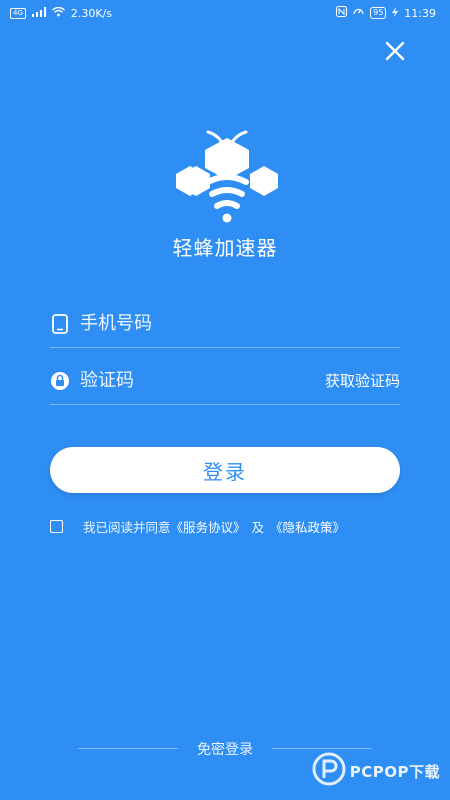 The height and width of the screenshot is (800, 450). Describe the element at coordinates (208, 526) in the screenshot. I see `service-agreement-link: 《服务协议》` at that location.